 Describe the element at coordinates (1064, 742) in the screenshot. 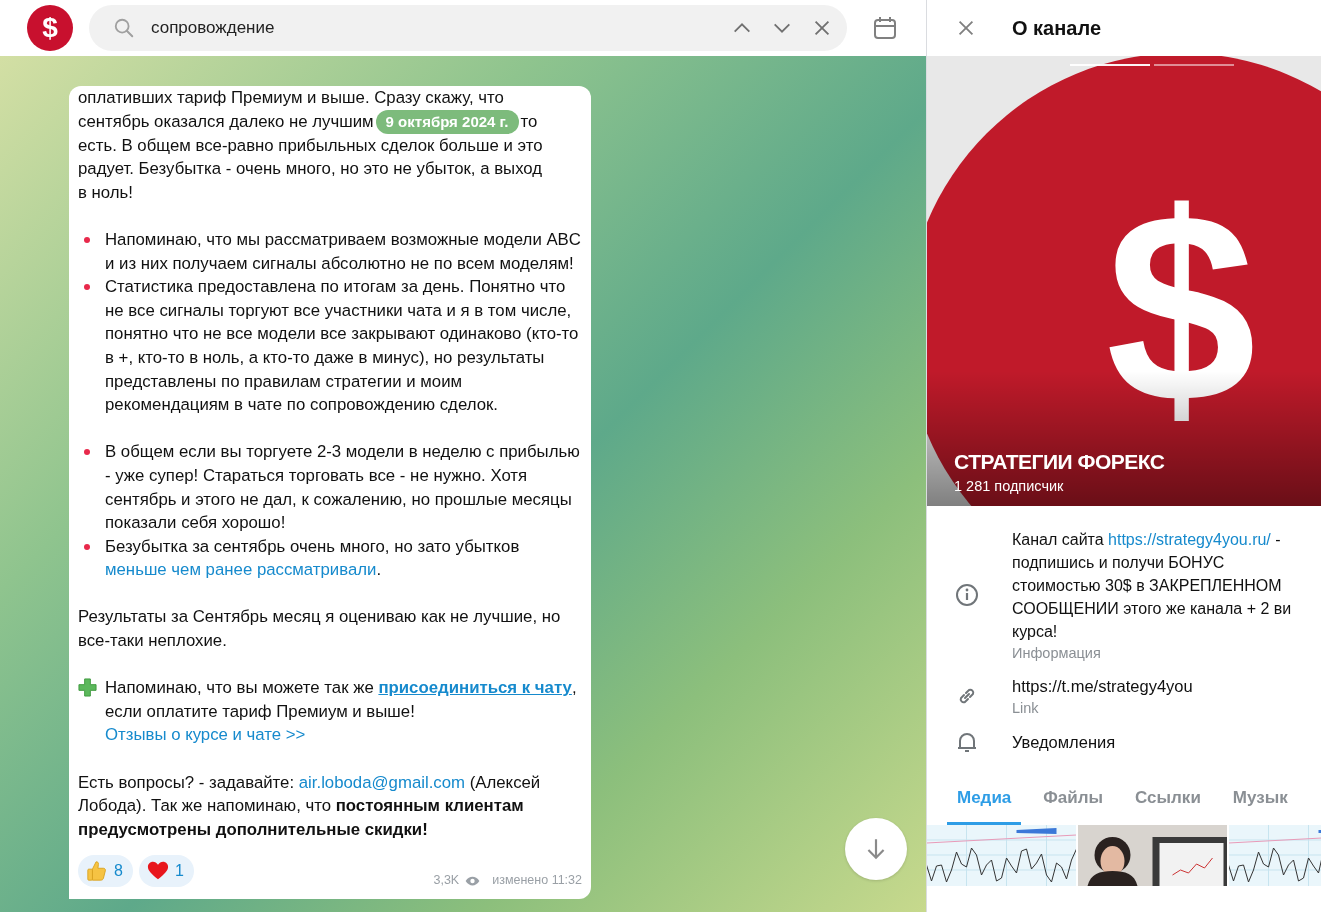

I see `notifications-label: Уведомления` at that location.